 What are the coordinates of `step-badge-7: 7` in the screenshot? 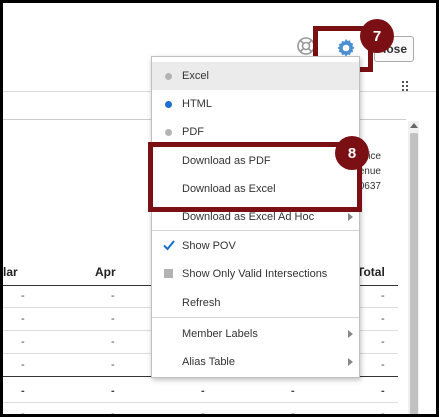 It's located at (377, 36).